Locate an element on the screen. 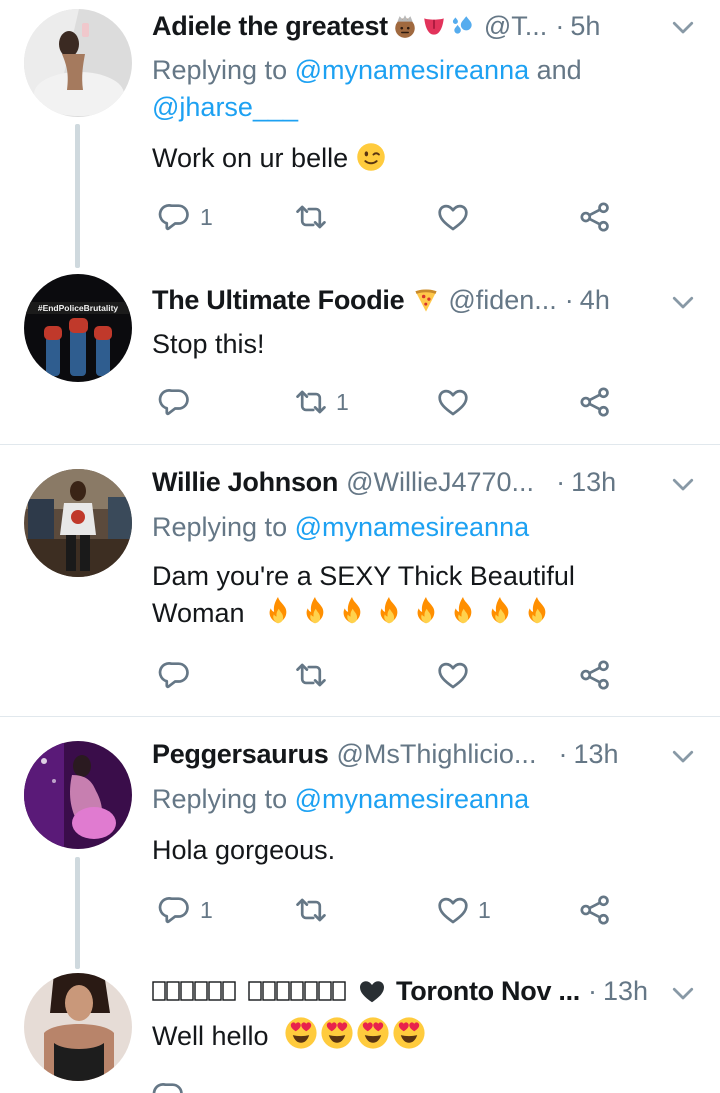 The image size is (720, 1093). replying-and: and is located at coordinates (555, 70).